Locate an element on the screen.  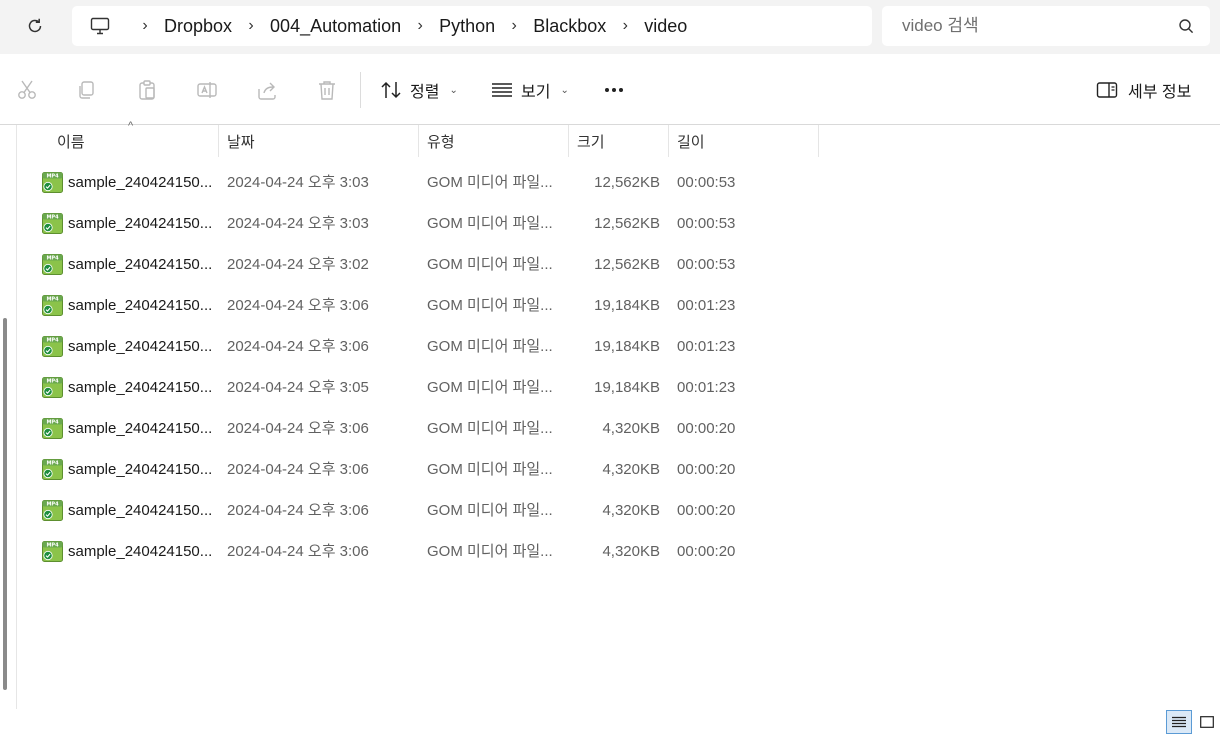
breadcrumb-item-blackbox: Blackbox is located at coordinates (569, 26).